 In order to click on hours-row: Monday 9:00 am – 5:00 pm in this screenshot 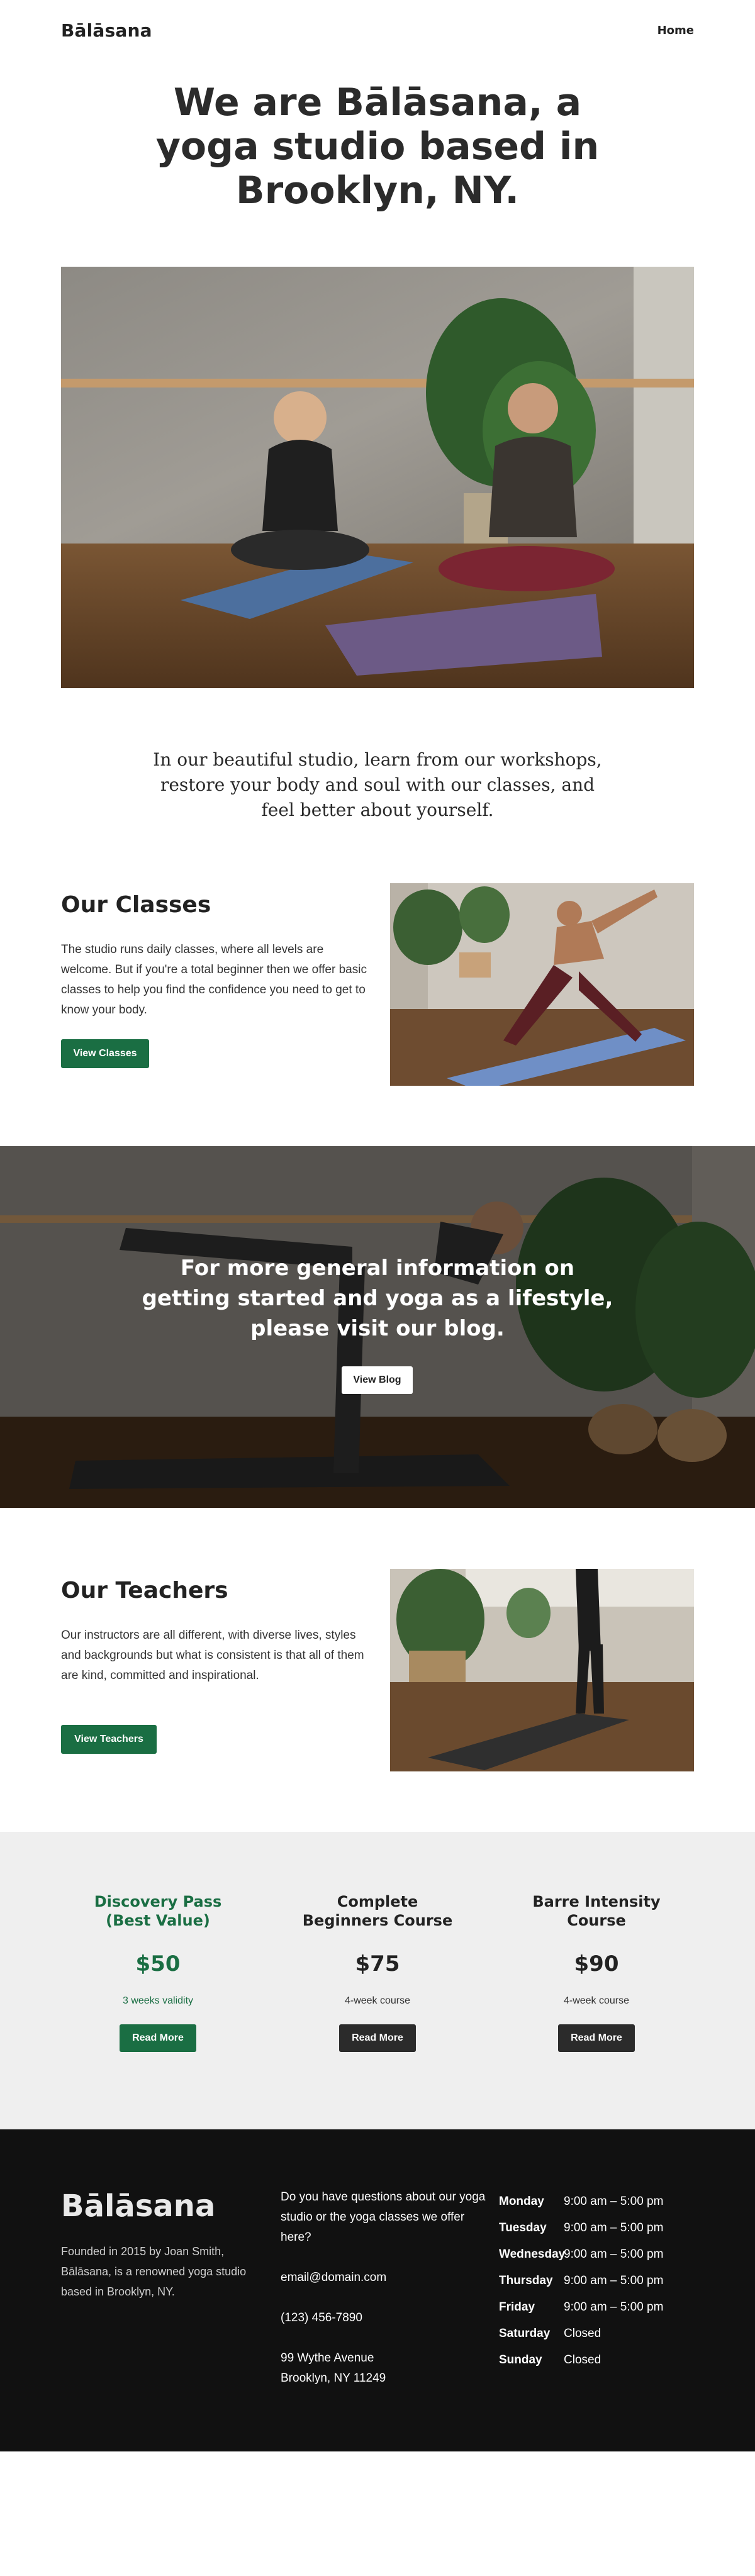, I will do `click(599, 2201)`.